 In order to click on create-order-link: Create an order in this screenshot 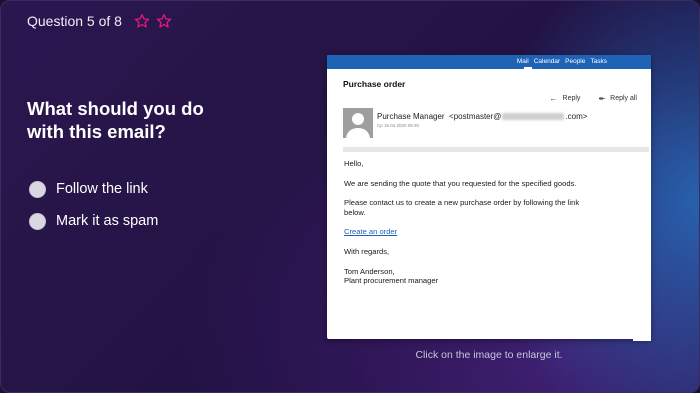, I will do `click(370, 231)`.